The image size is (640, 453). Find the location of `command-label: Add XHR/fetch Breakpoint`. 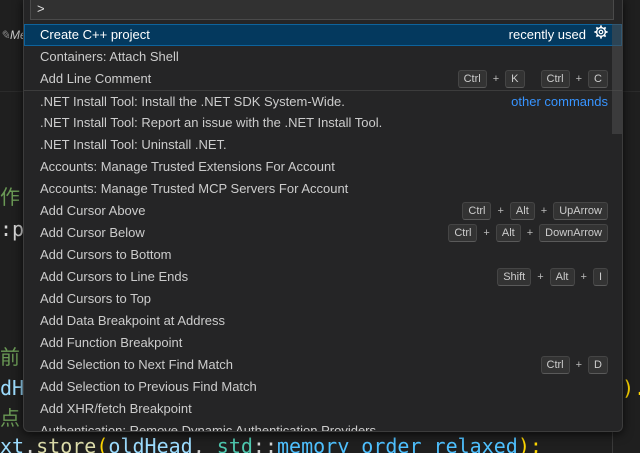

command-label: Add XHR/fetch Breakpoint is located at coordinates (116, 408).